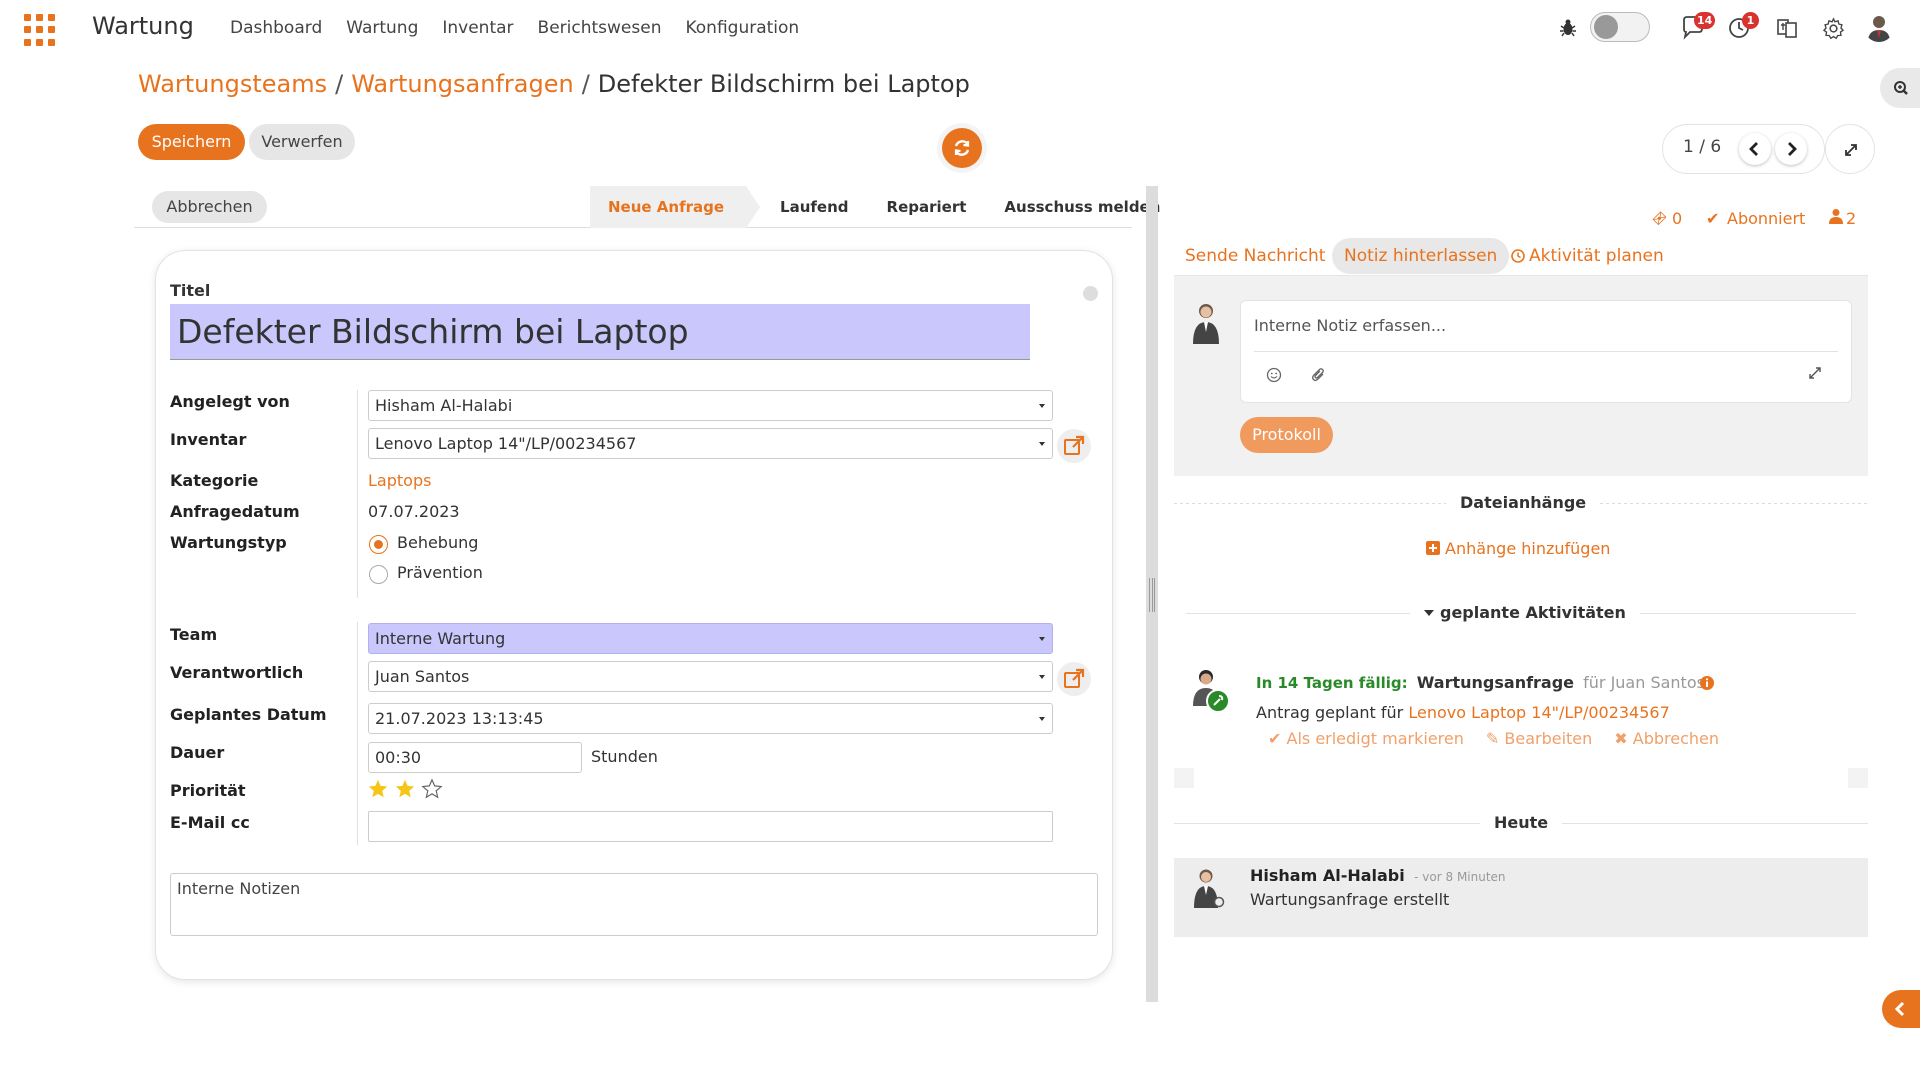 The image size is (1920, 1080). Describe the element at coordinates (1206, 322) in the screenshot. I see `composer-avatar` at that location.